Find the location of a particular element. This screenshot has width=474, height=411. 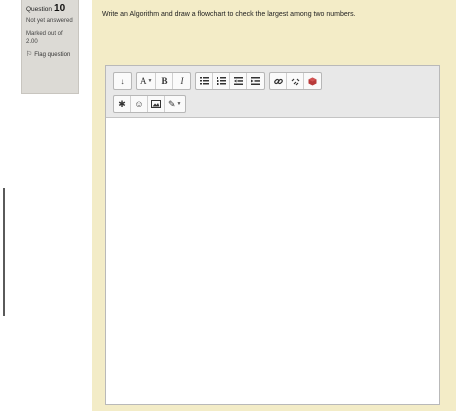

ordered-list-icon is located at coordinates (221, 81).